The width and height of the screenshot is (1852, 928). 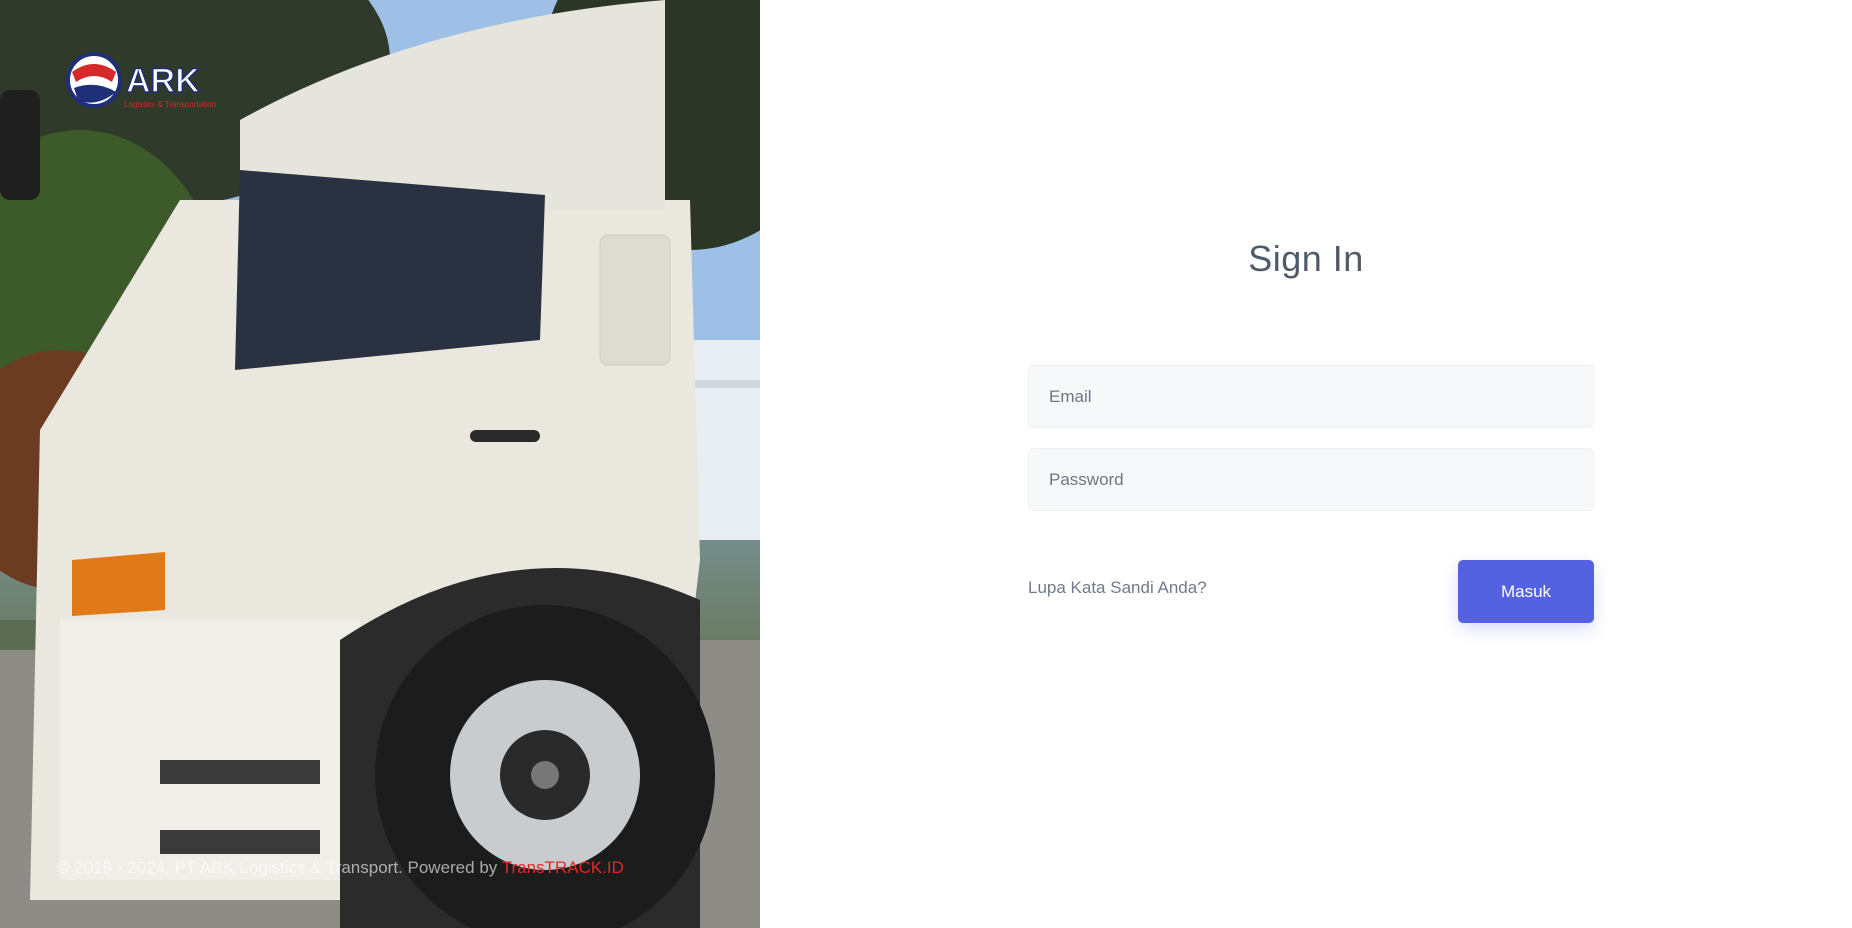 I want to click on ark-logo-icon: ARK Logistics & Transportation, so click(x=141, y=80).